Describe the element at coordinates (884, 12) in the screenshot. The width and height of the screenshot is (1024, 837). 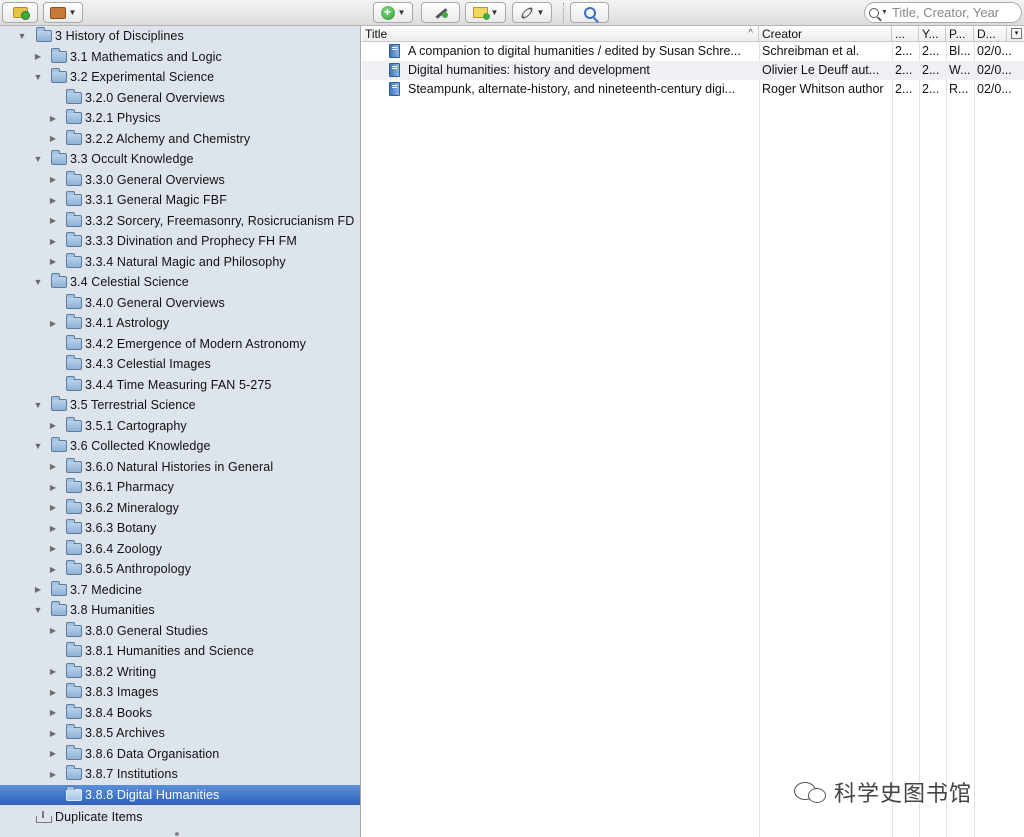
I see `search-mode-chevron-icon: ▼` at that location.